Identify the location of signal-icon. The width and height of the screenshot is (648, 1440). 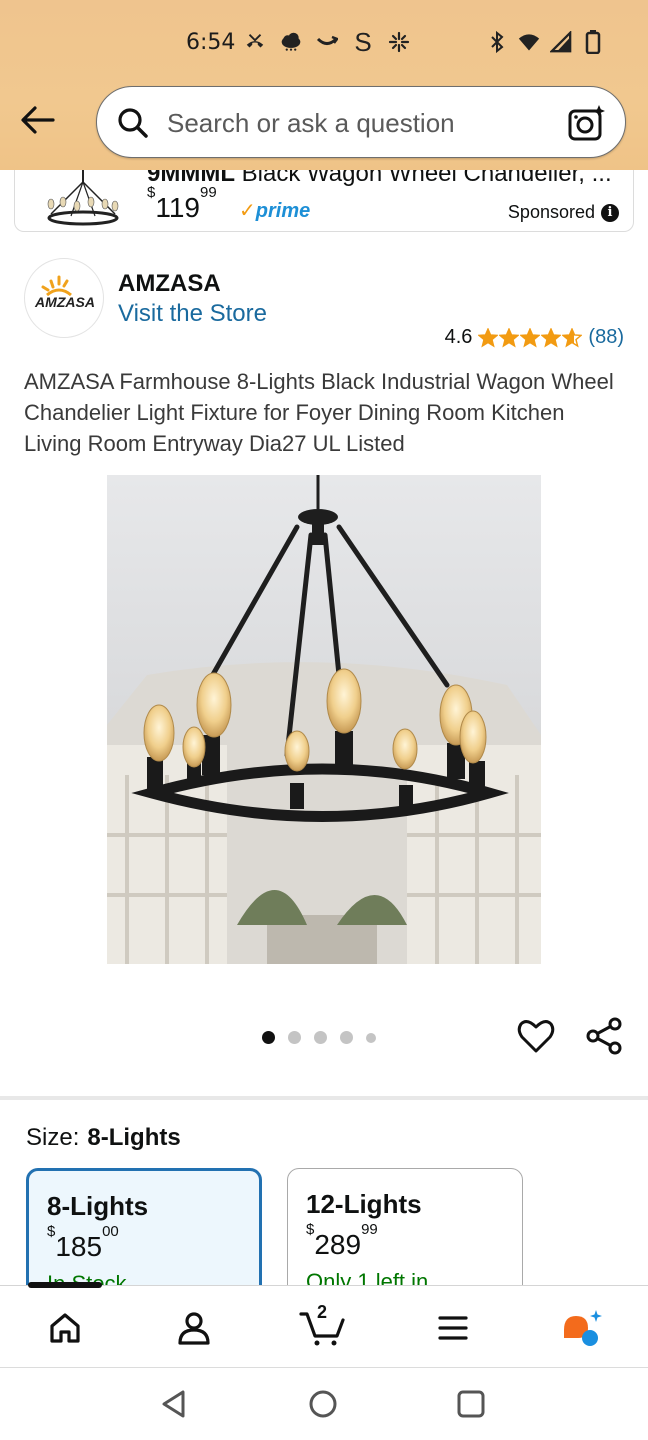
(561, 42).